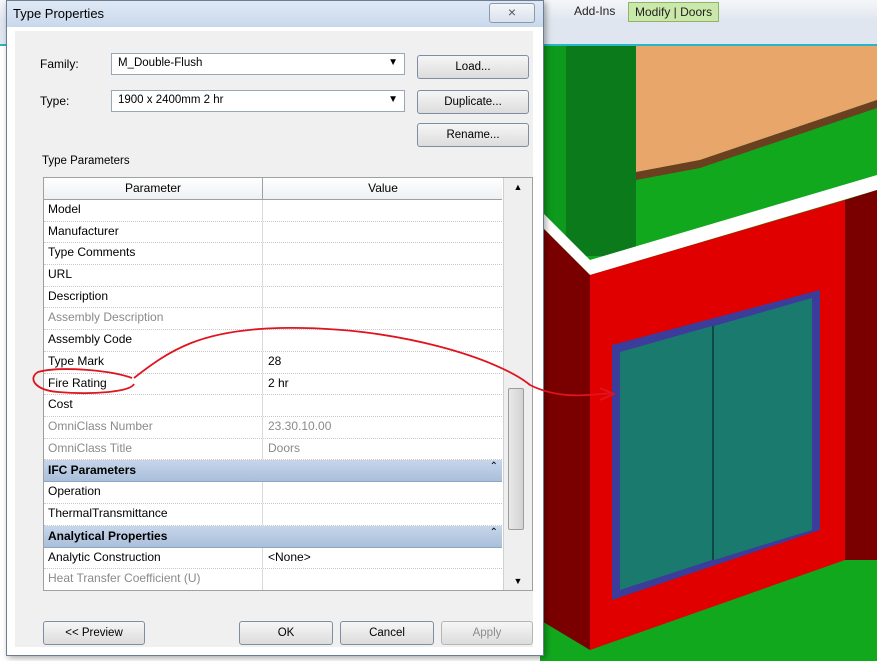 The image size is (877, 661). What do you see at coordinates (108, 535) in the screenshot?
I see `group-title: Analytical Properties` at bounding box center [108, 535].